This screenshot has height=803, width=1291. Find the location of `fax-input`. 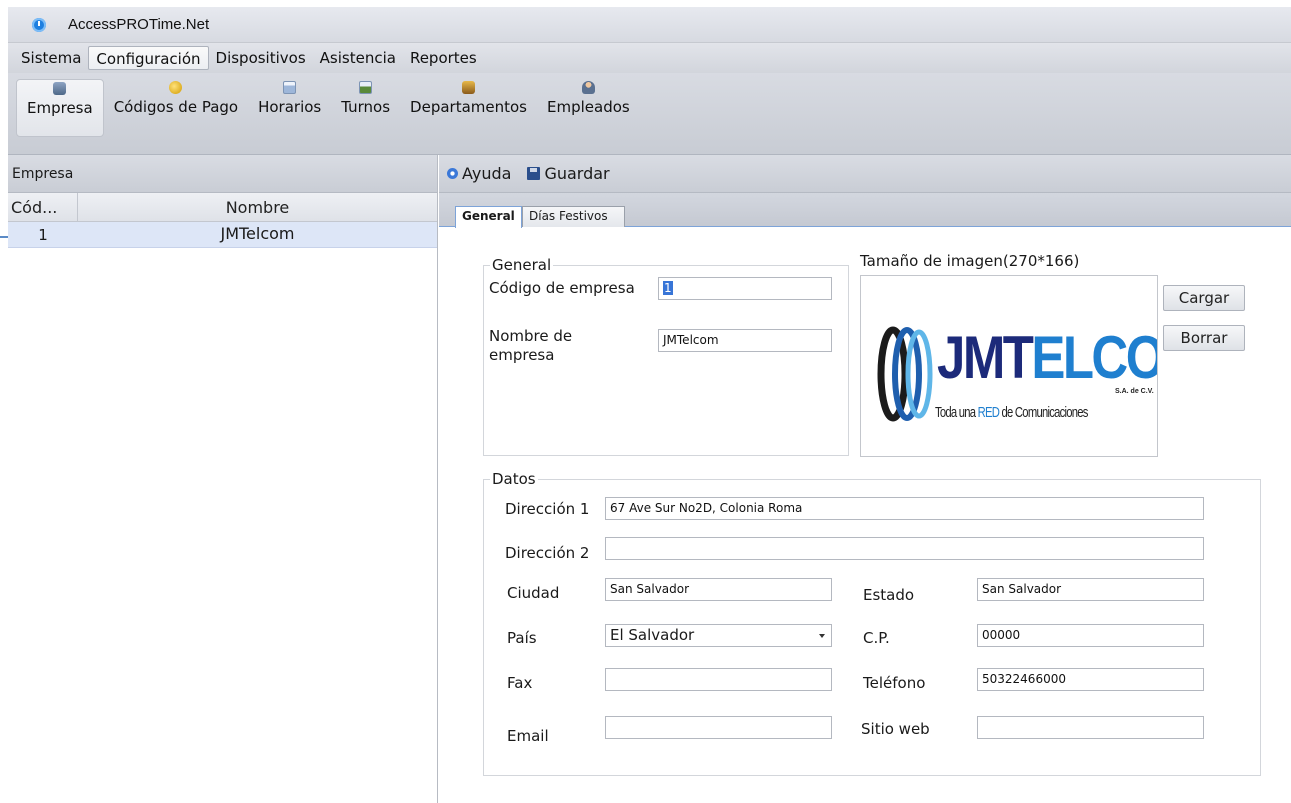

fax-input is located at coordinates (718, 679).